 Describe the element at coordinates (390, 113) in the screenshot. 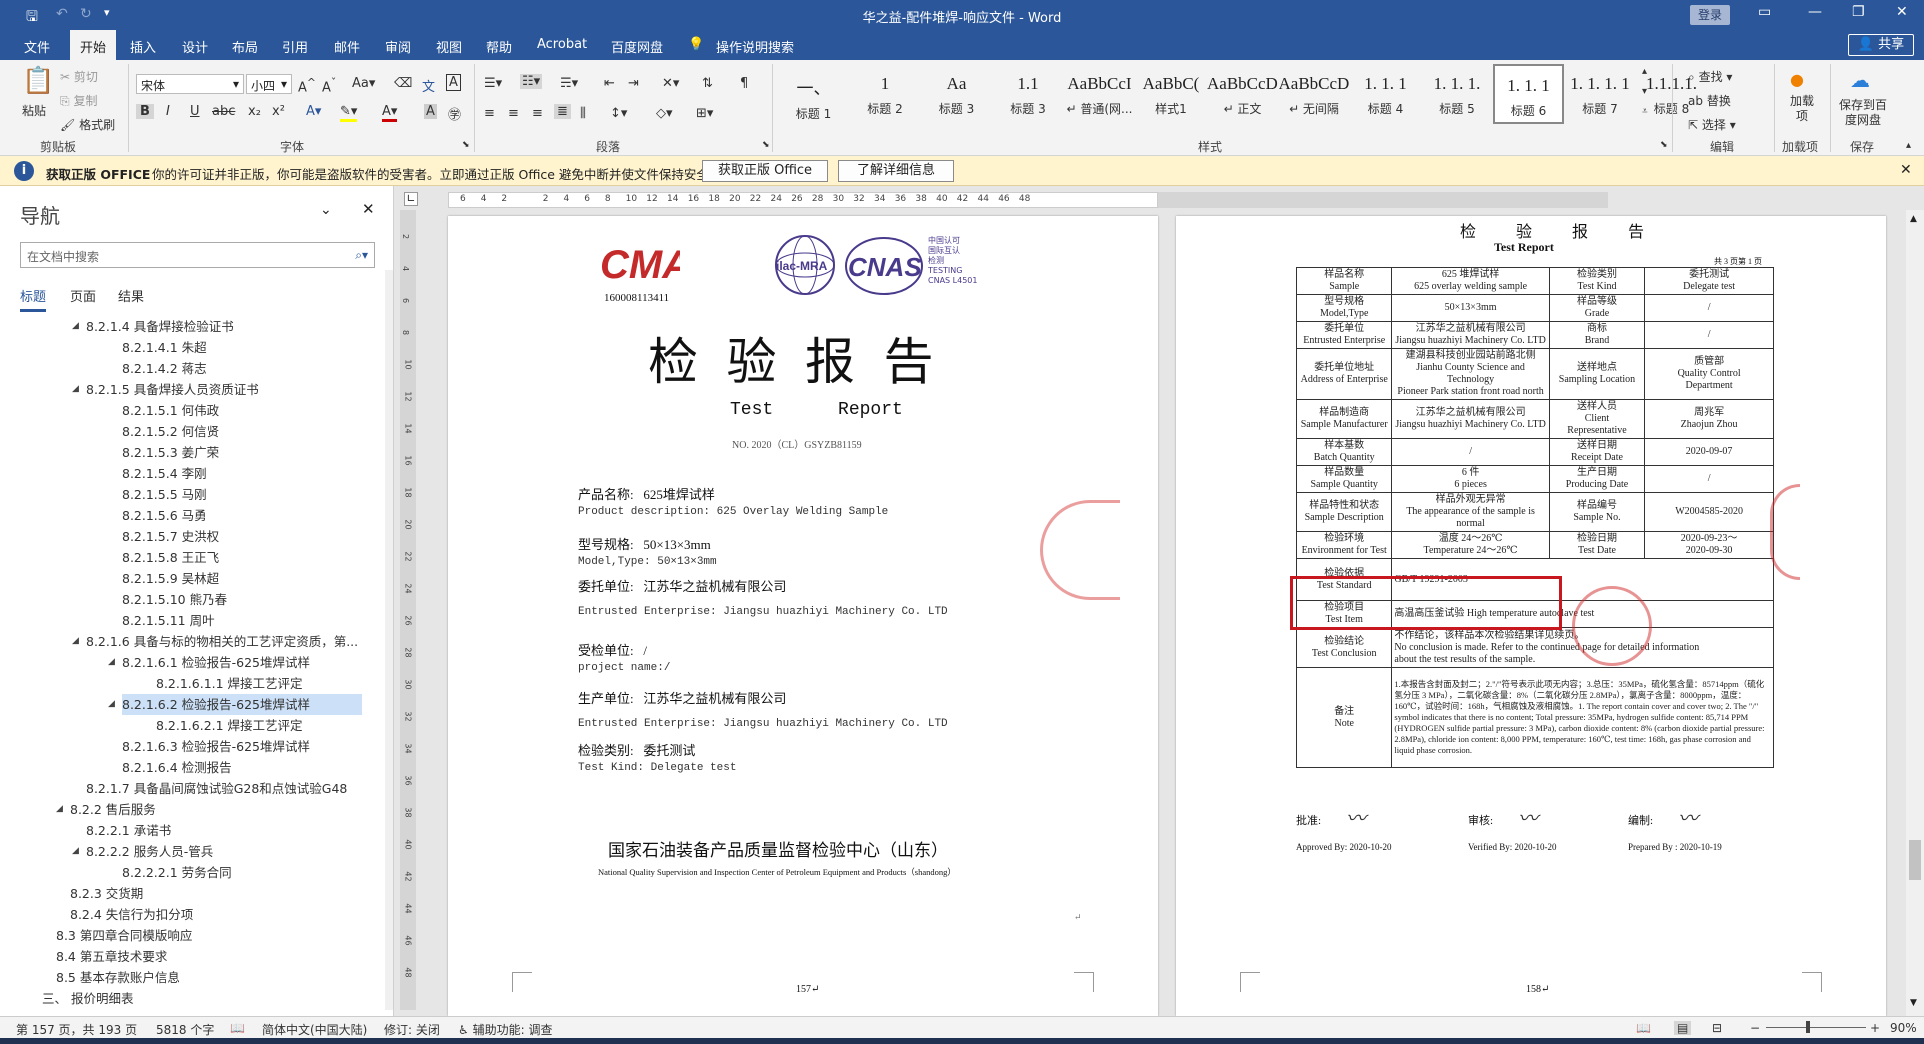

I see `font-color-icon: A▾` at that location.